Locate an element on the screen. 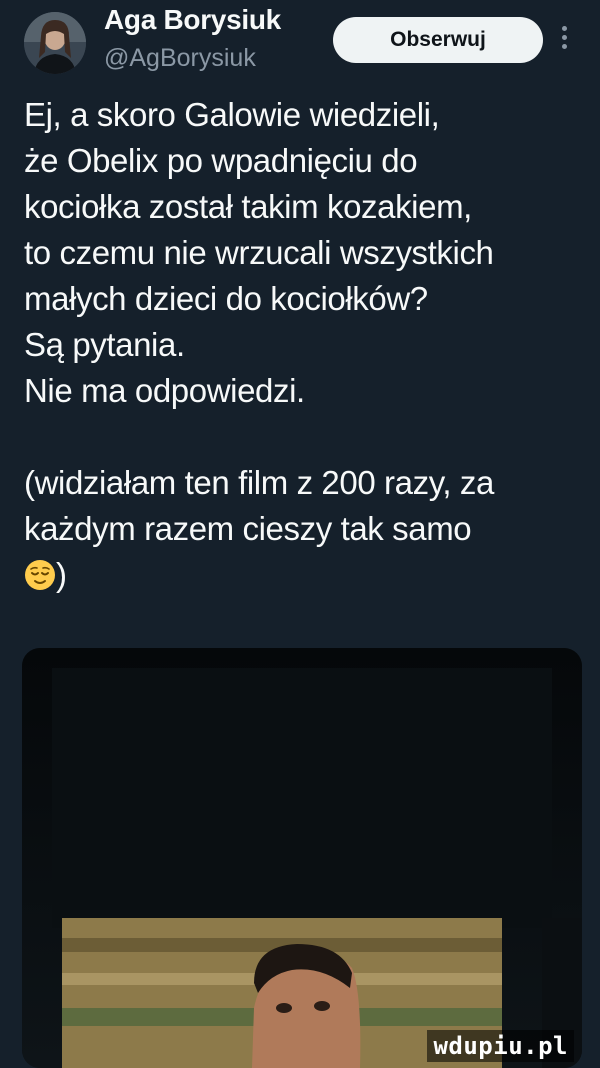 The width and height of the screenshot is (600, 1068). tweet-line: małych dzieci do kociołków? is located at coordinates (226, 298).